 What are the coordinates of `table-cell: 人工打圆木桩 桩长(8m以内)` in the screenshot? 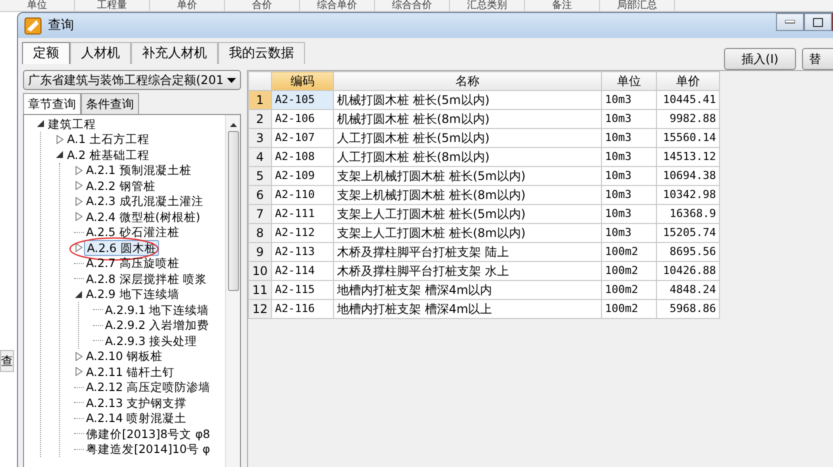 It's located at (468, 157).